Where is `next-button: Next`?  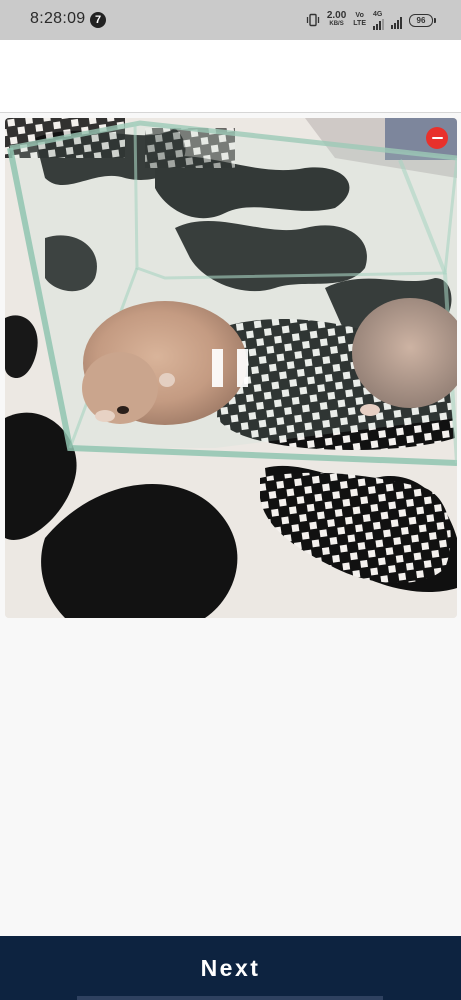 next-button: Next is located at coordinates (230, 968).